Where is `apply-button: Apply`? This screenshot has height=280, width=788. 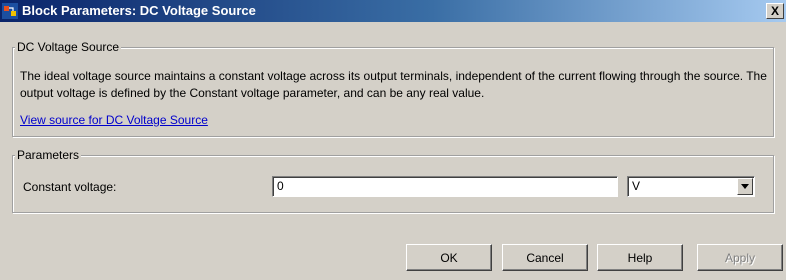
apply-button: Apply is located at coordinates (740, 257).